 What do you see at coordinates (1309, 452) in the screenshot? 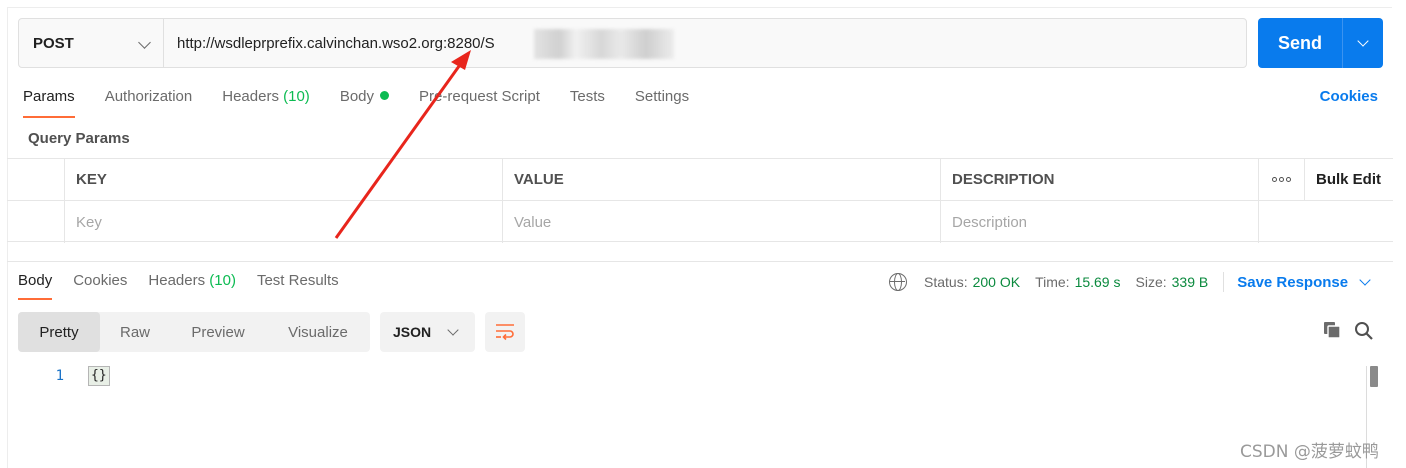
I see `watermark: CSDN @菠萝蚊鸭` at bounding box center [1309, 452].